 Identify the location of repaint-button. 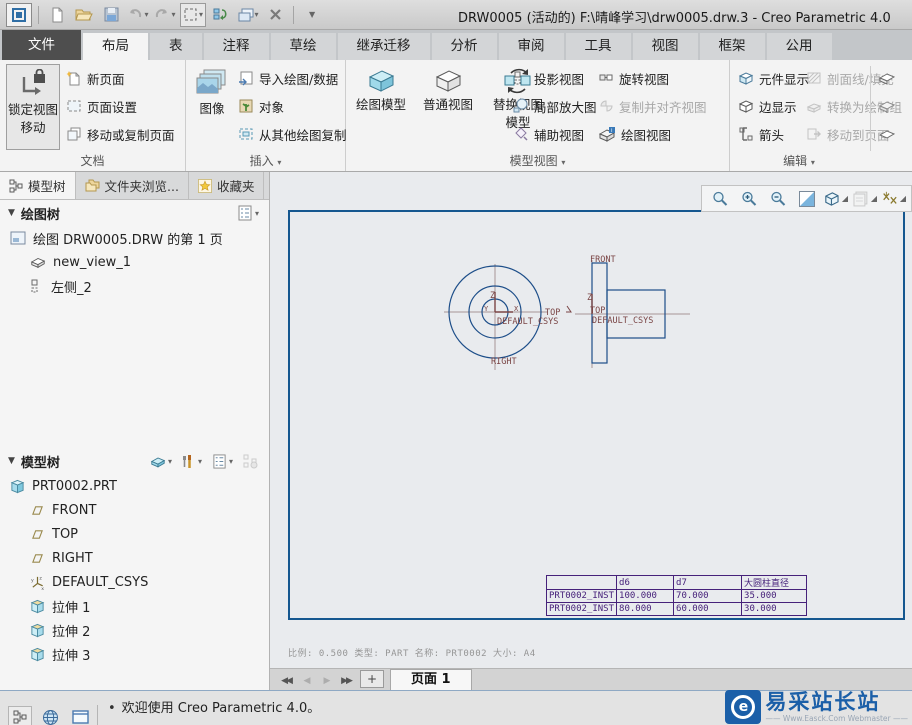
(806, 198).